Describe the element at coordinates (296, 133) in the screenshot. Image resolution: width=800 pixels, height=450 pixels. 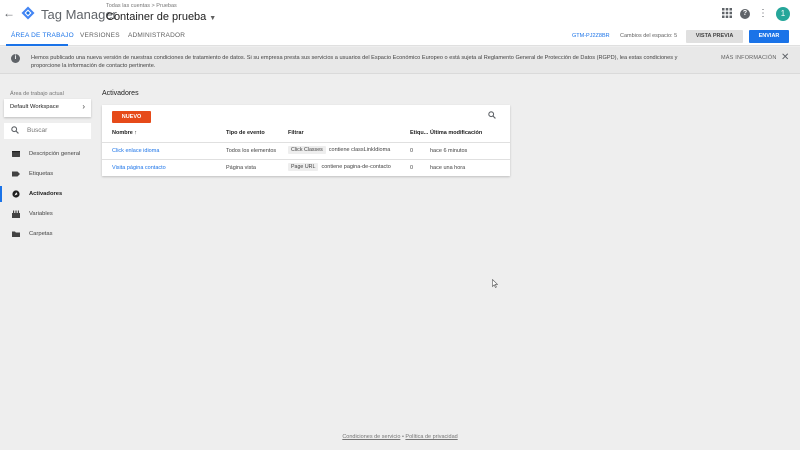
I see `column-header-filter: Filtrar` at that location.